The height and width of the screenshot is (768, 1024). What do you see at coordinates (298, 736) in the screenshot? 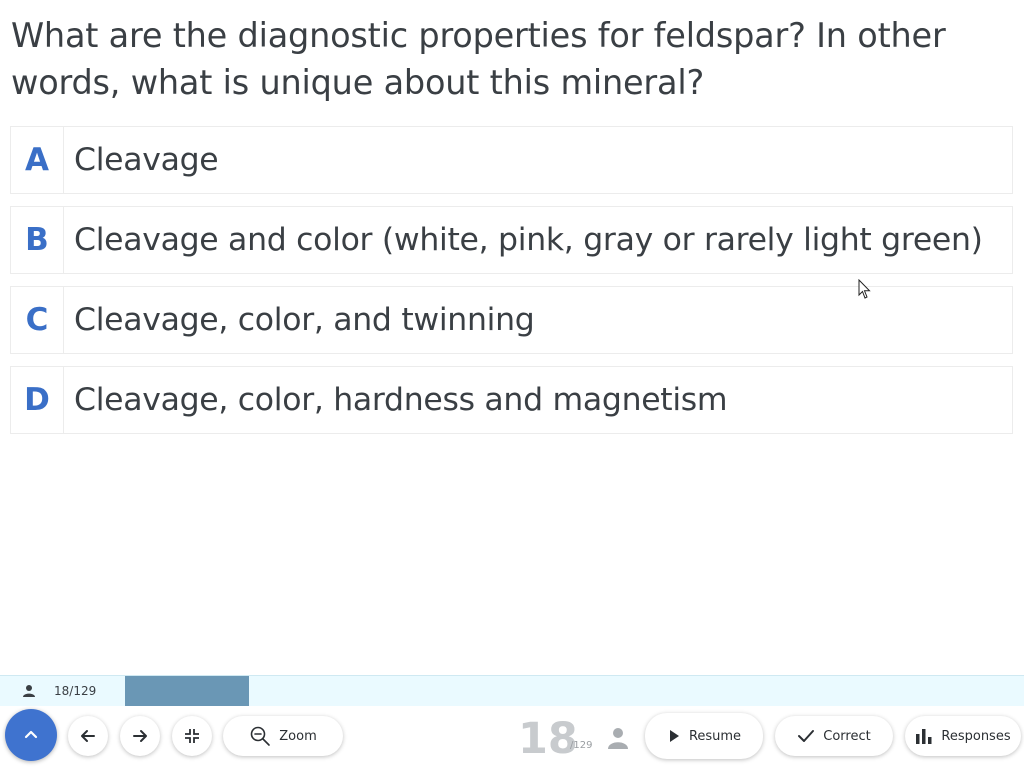
I see `zoom-label: Zoom` at bounding box center [298, 736].